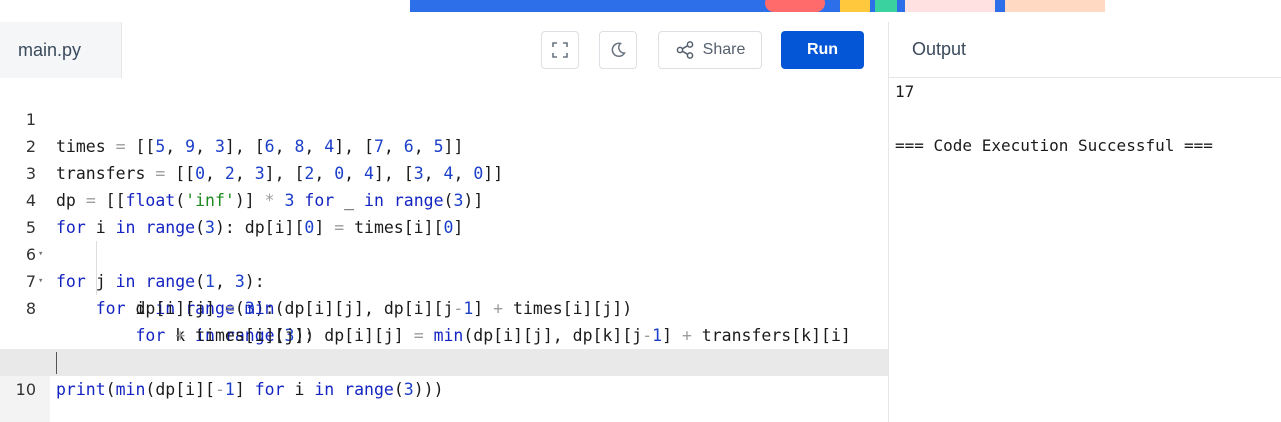 This screenshot has width=1281, height=422. I want to click on share-button: Share, so click(710, 50).